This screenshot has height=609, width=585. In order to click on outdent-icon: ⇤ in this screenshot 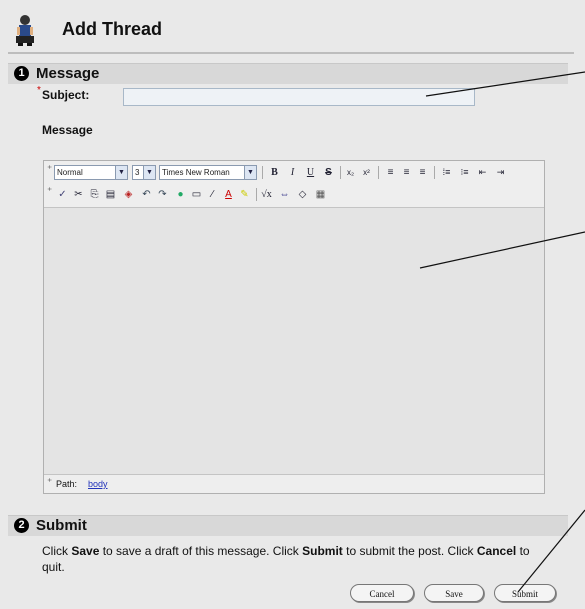, I will do `click(482, 172)`.